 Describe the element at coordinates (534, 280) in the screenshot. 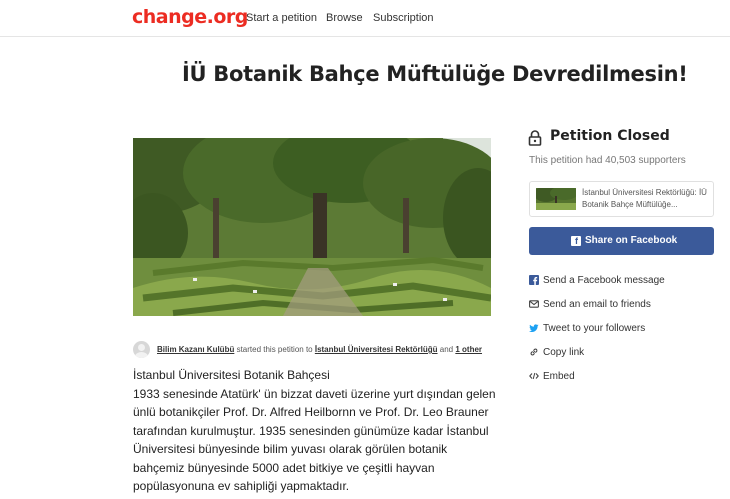

I see `facebook-icon` at that location.